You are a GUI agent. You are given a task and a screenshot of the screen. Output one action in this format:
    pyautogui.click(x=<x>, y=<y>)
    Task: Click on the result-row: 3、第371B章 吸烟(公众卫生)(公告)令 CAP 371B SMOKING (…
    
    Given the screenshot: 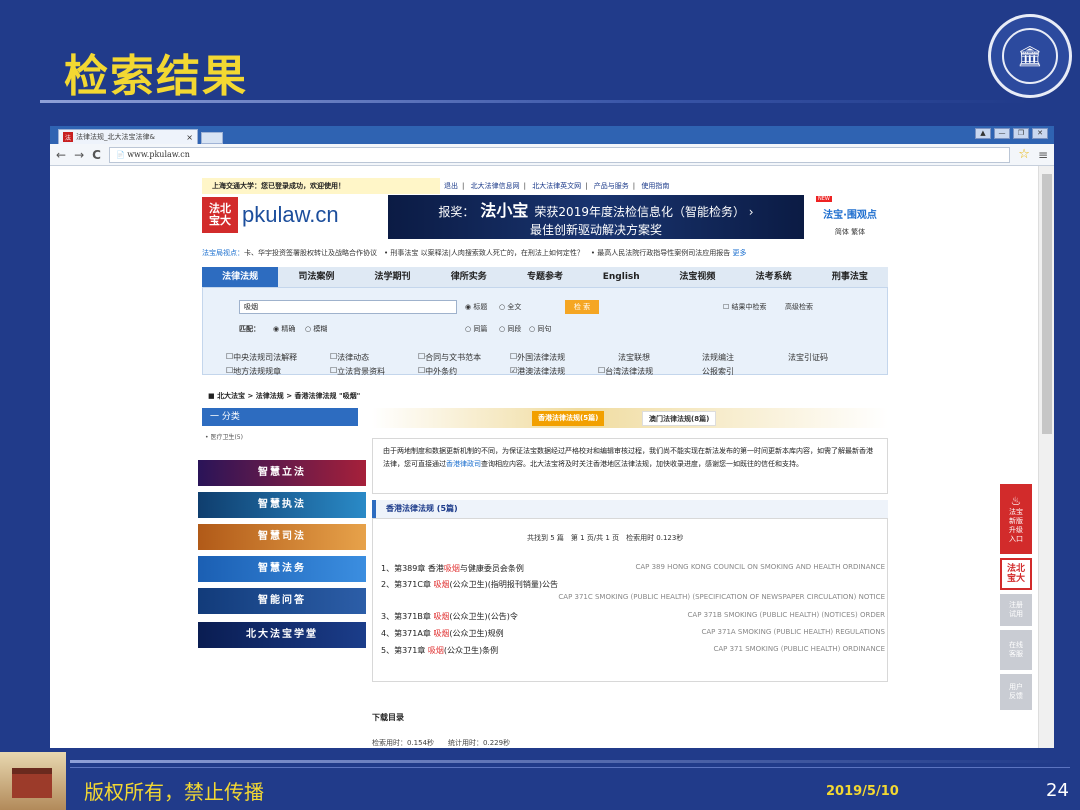 What is the action you would take?
    pyautogui.click(x=634, y=616)
    